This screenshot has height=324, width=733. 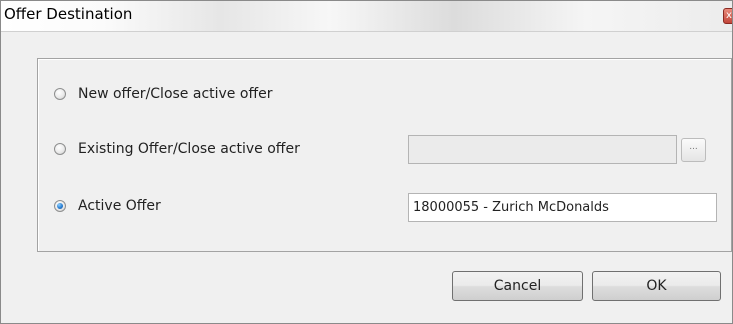 I want to click on close-button: x, so click(x=727, y=16).